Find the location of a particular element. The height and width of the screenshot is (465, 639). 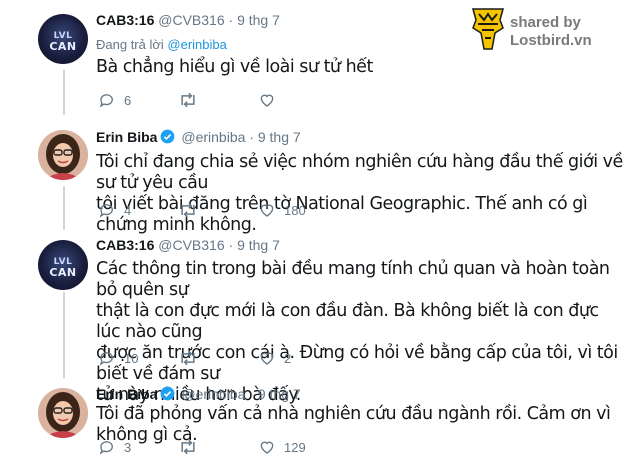

reply-count: 4 is located at coordinates (128, 210).